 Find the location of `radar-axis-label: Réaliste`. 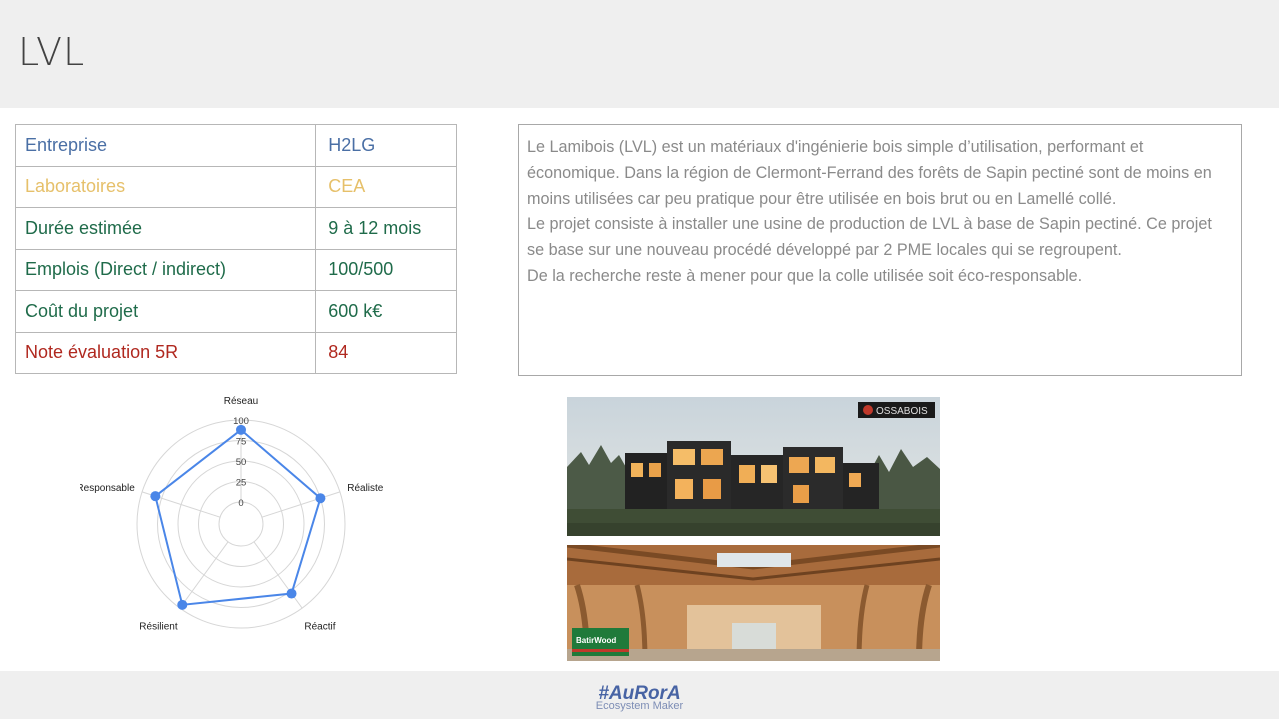

radar-axis-label: Réaliste is located at coordinates (365, 488).